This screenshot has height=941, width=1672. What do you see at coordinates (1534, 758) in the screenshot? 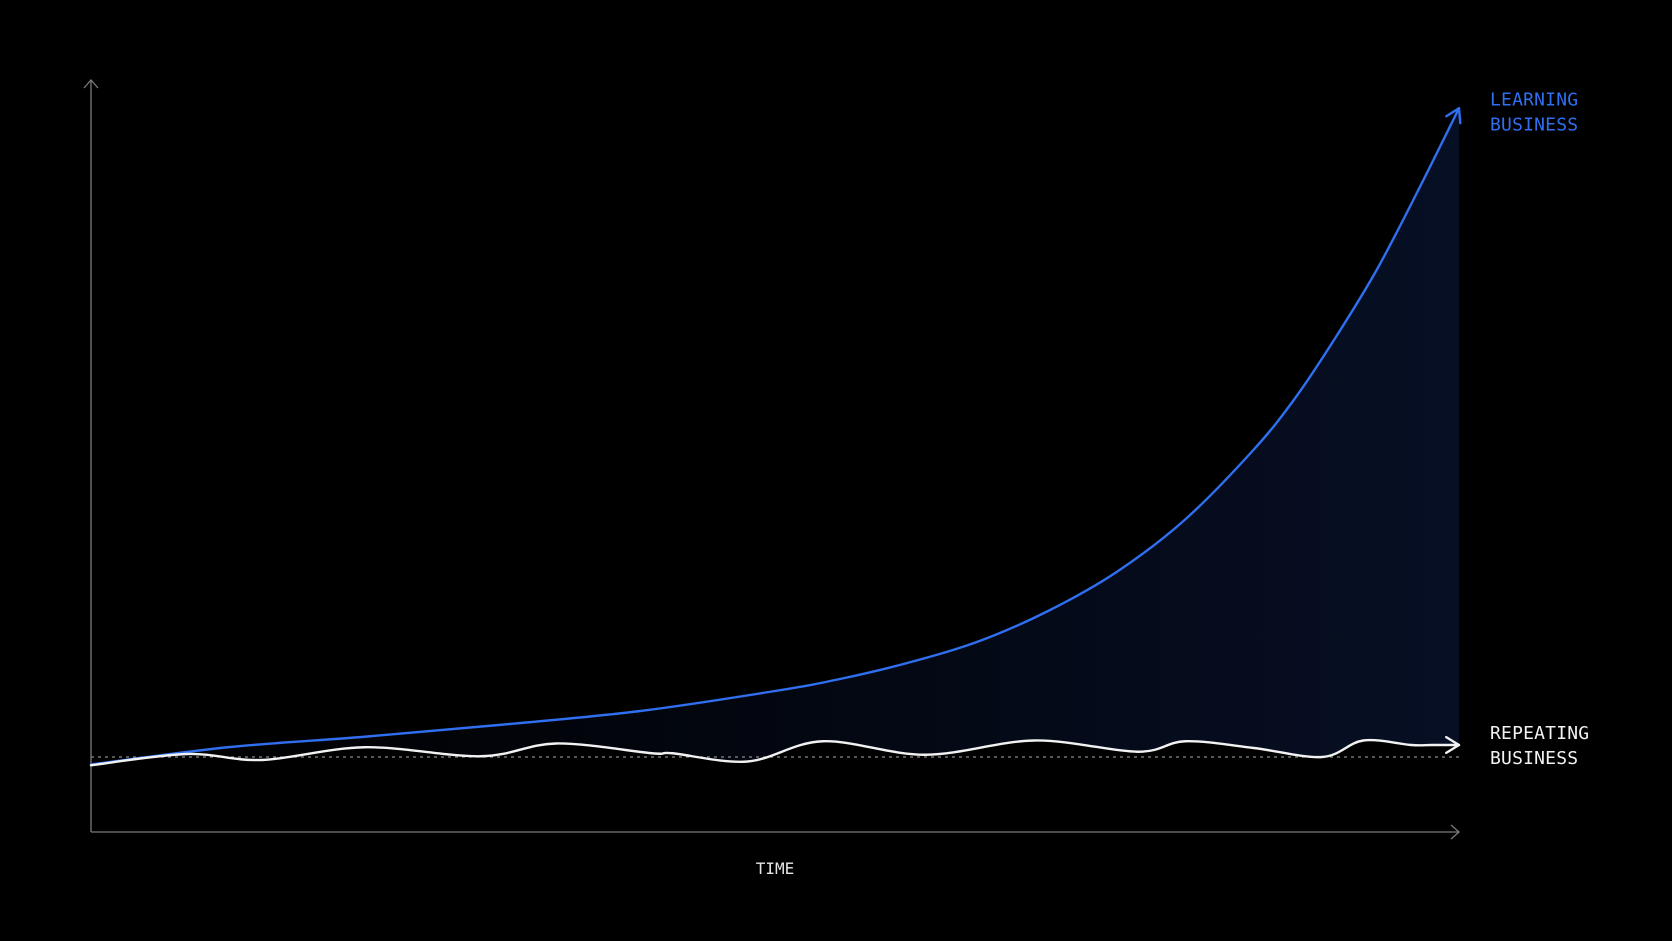
I see `series-label-repeating-business-line-2: BUSINESS` at bounding box center [1534, 758].